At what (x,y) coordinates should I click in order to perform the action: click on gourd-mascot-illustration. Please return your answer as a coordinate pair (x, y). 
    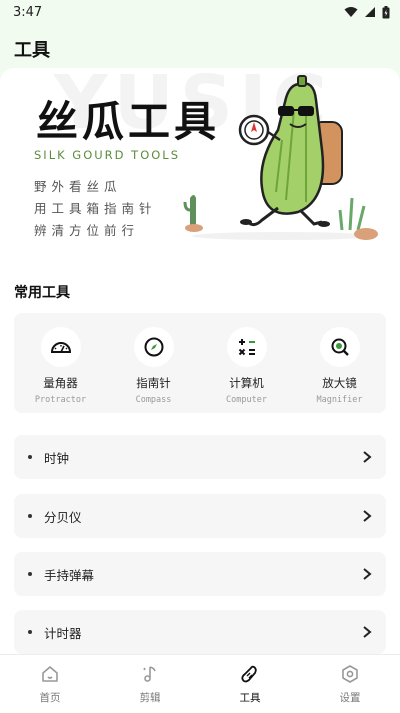
    Looking at the image, I should click on (280, 157).